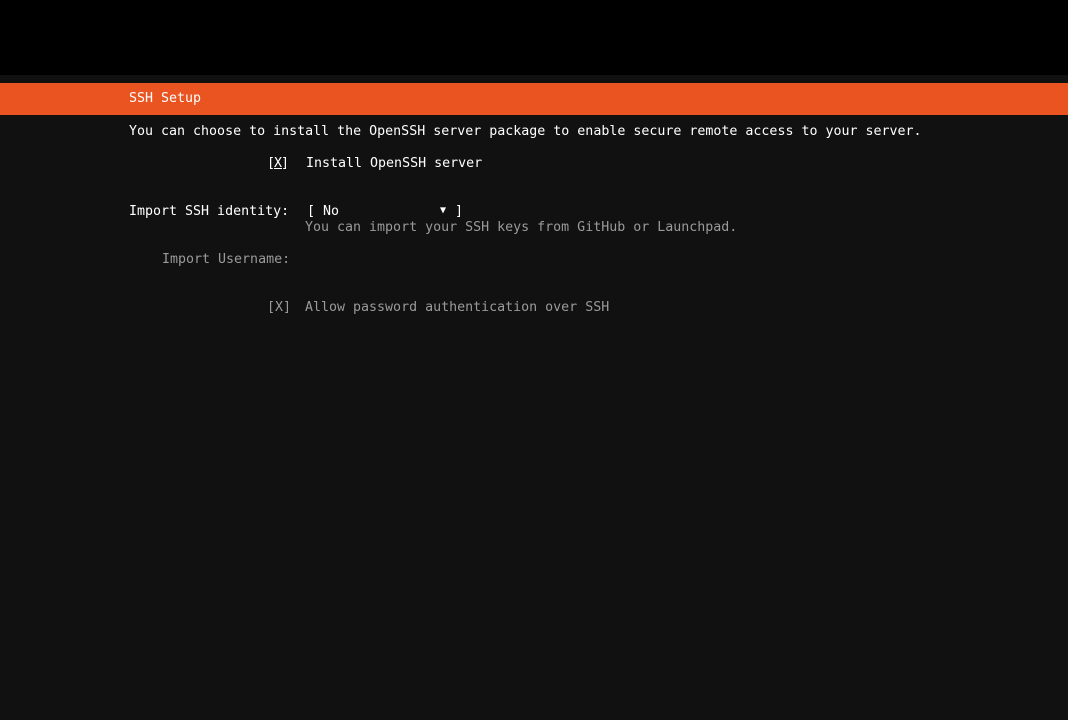  What do you see at coordinates (279, 307) in the screenshot?
I see `password-auth-box: [X]` at bounding box center [279, 307].